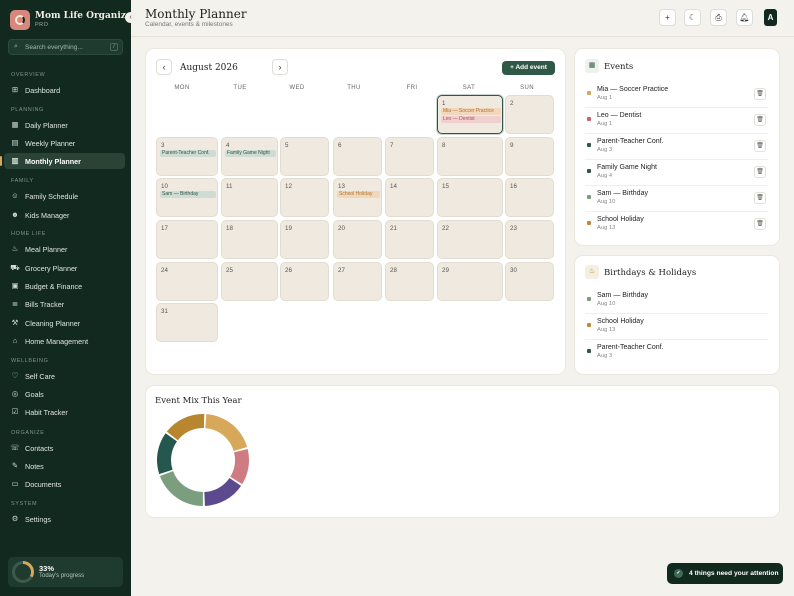  What do you see at coordinates (770, 17) in the screenshot?
I see `avatar: A` at bounding box center [770, 17].